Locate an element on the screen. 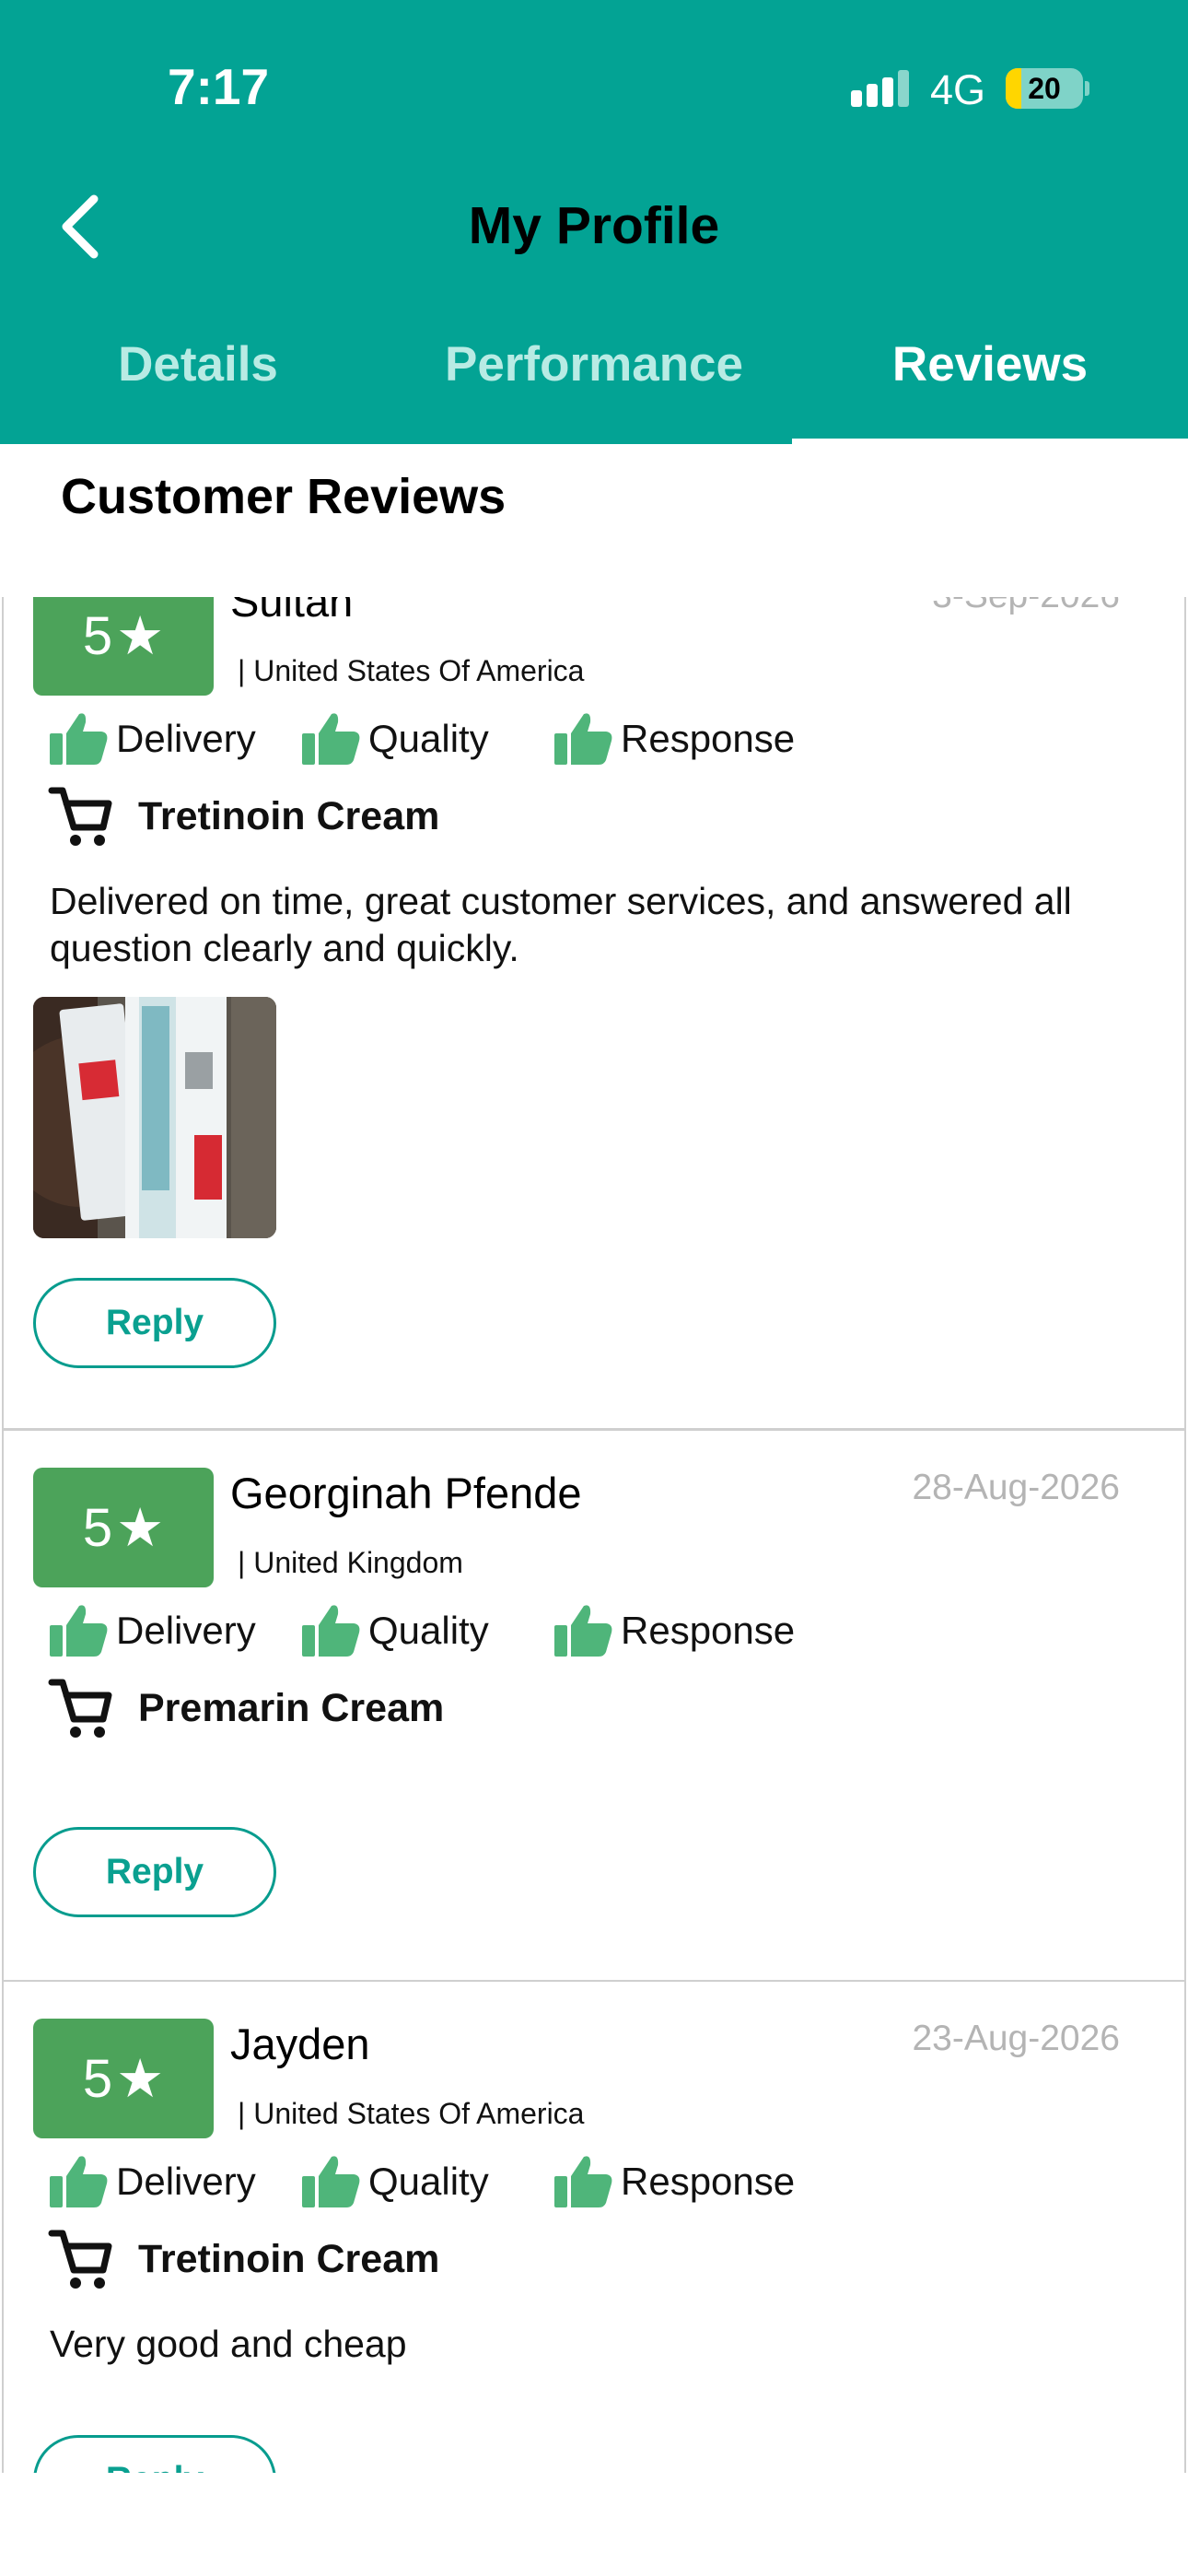 This screenshot has width=1188, height=2576. review-date: 23-Aug-2026 is located at coordinates (1016, 2038).